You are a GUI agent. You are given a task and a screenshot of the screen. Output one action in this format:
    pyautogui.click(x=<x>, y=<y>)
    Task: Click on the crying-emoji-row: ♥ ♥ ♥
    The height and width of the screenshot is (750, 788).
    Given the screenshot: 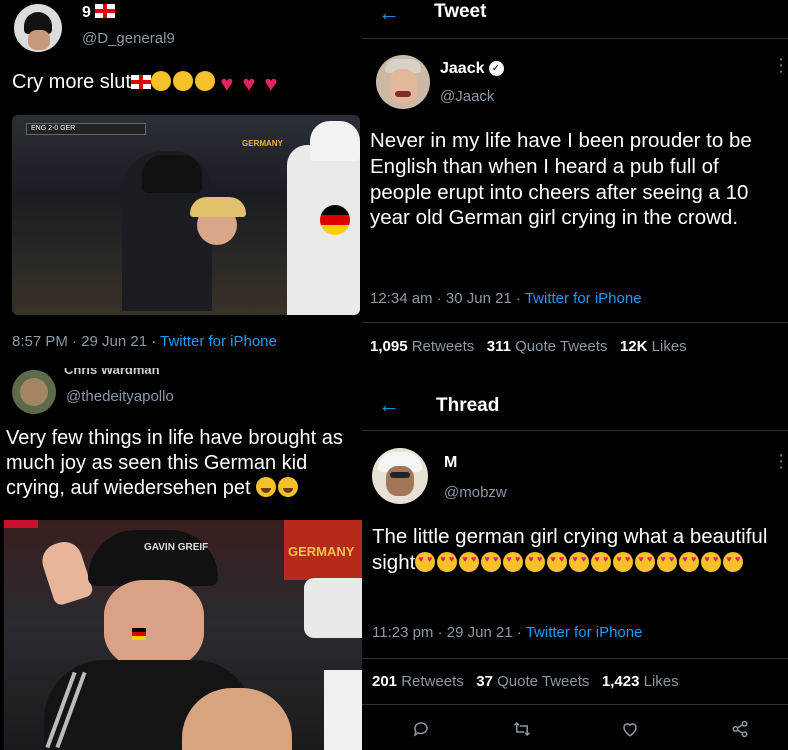 What is the action you would take?
    pyautogui.click(x=216, y=83)
    